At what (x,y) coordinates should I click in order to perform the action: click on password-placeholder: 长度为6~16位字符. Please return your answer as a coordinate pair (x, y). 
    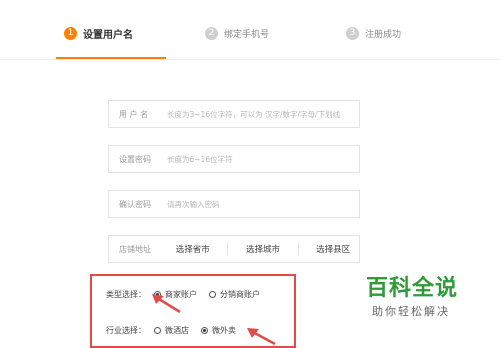
    Looking at the image, I should click on (200, 159).